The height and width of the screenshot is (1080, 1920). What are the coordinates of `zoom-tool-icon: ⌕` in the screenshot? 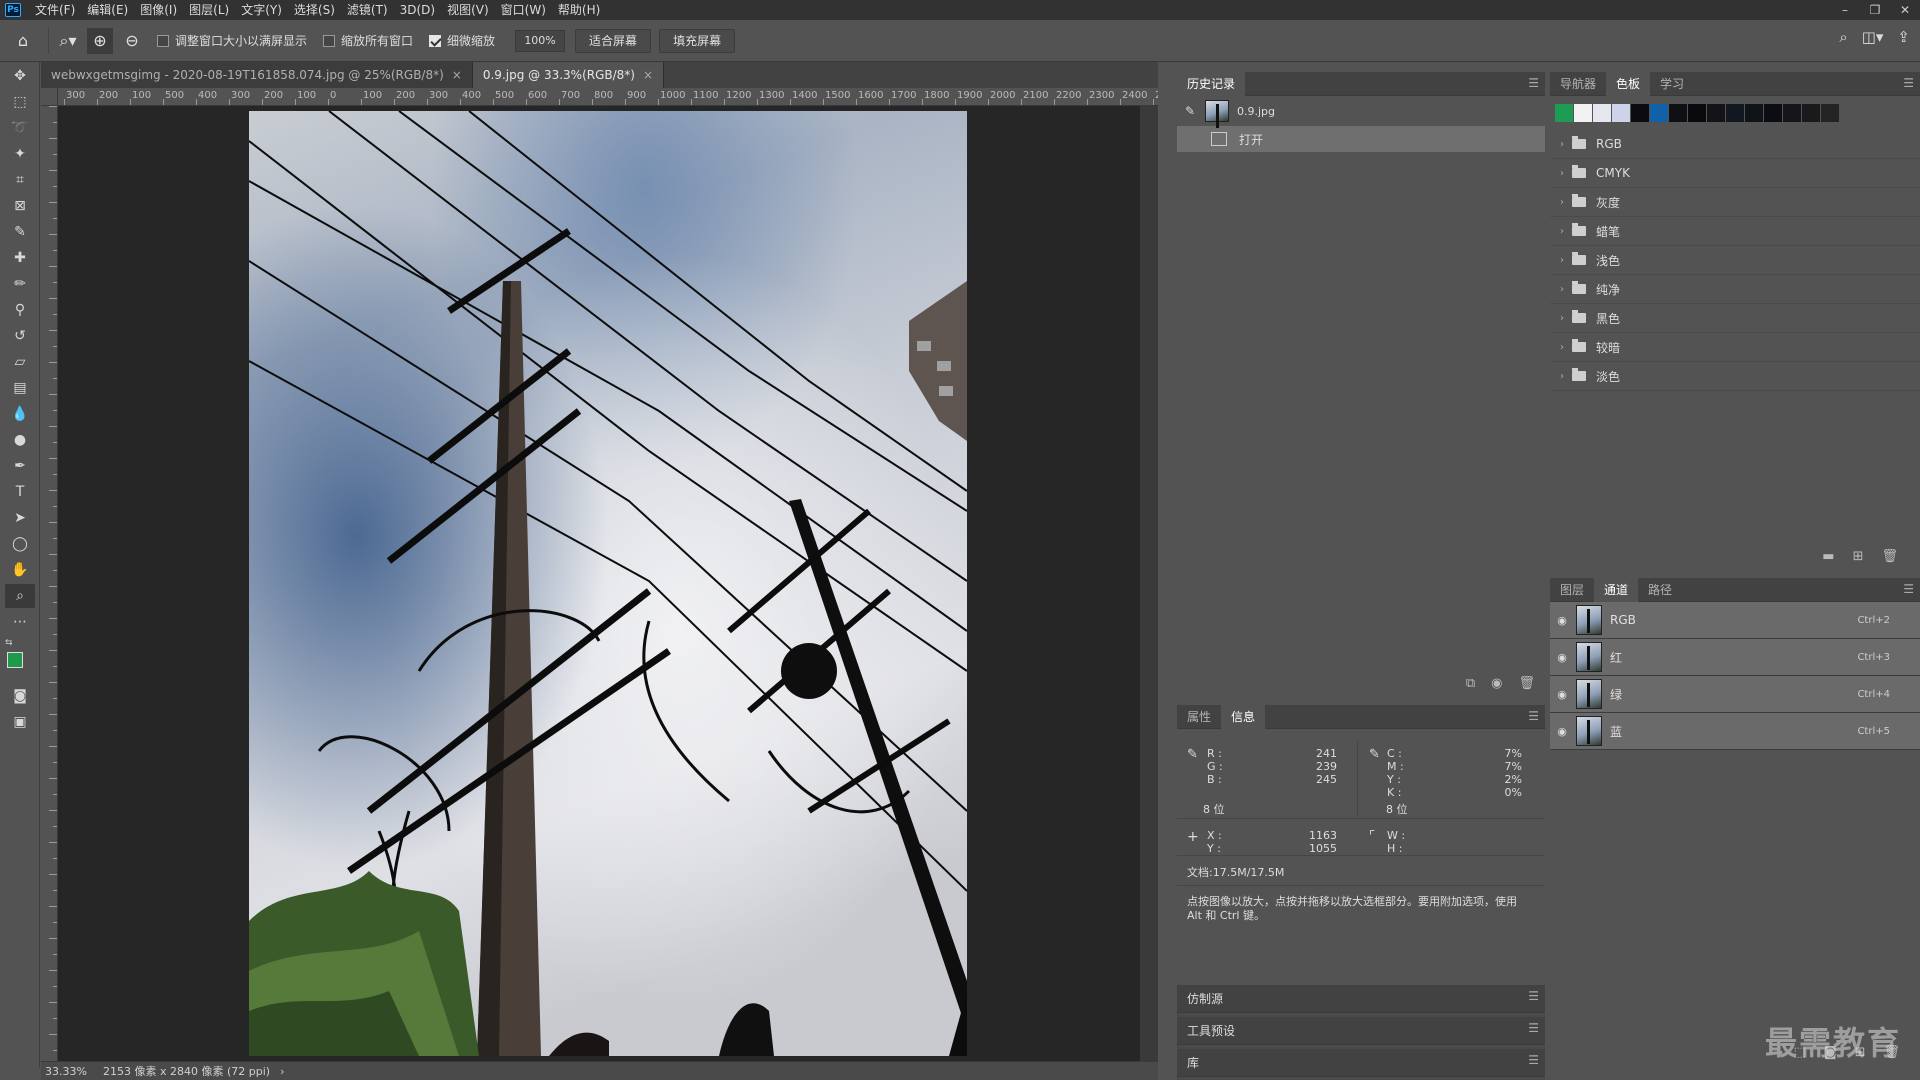 It's located at (20, 596).